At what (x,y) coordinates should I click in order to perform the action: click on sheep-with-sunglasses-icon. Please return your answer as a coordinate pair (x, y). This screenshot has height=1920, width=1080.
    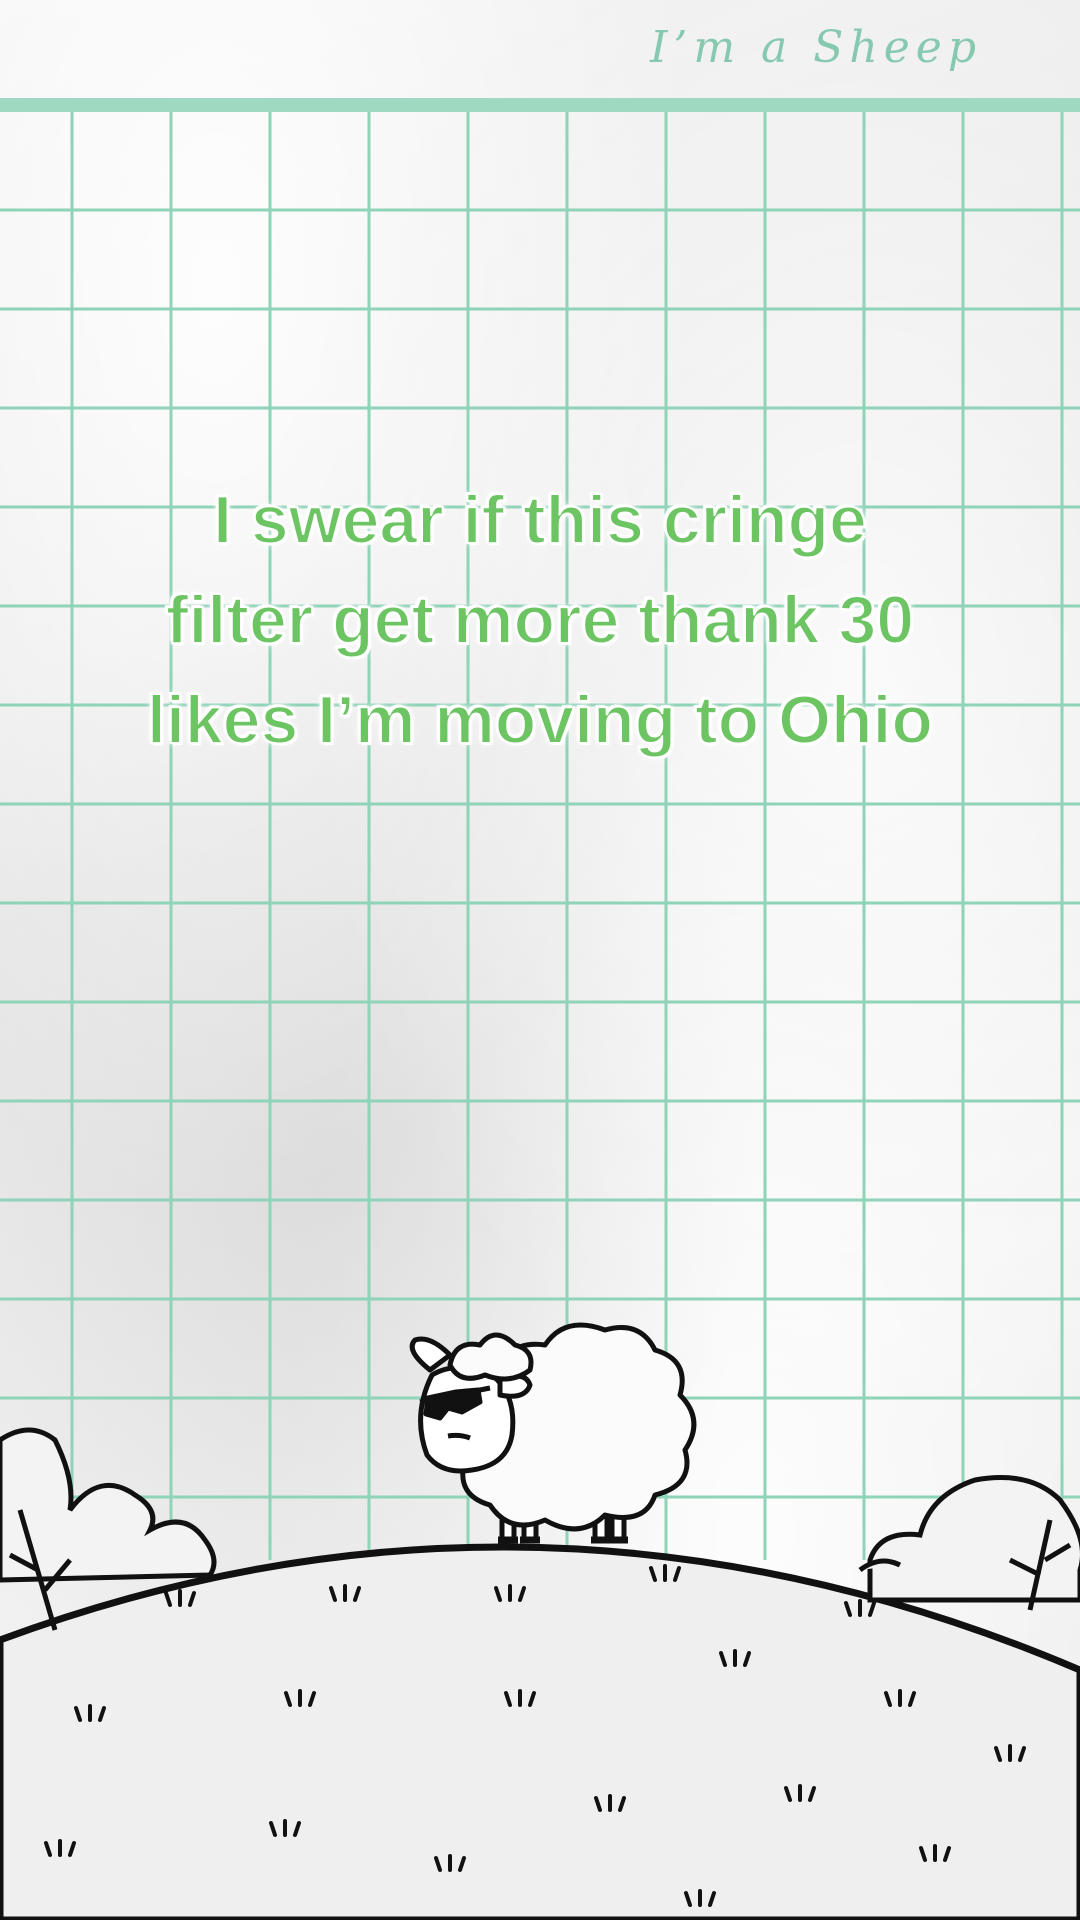
    Looking at the image, I should click on (553, 1433).